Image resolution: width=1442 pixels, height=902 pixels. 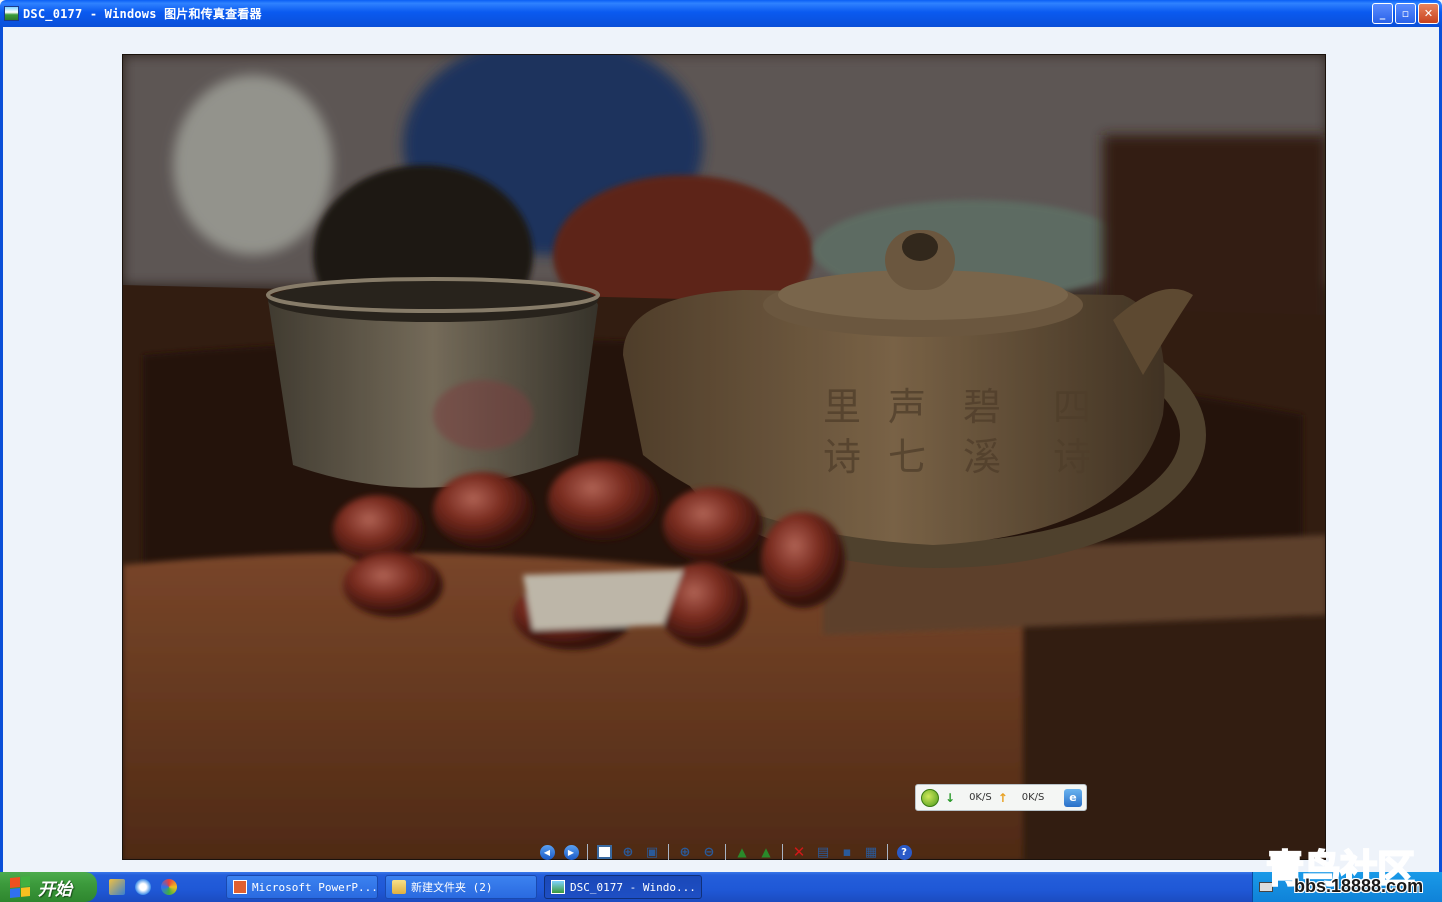 I want to click on internet-explorer-icon, so click(x=143, y=887).